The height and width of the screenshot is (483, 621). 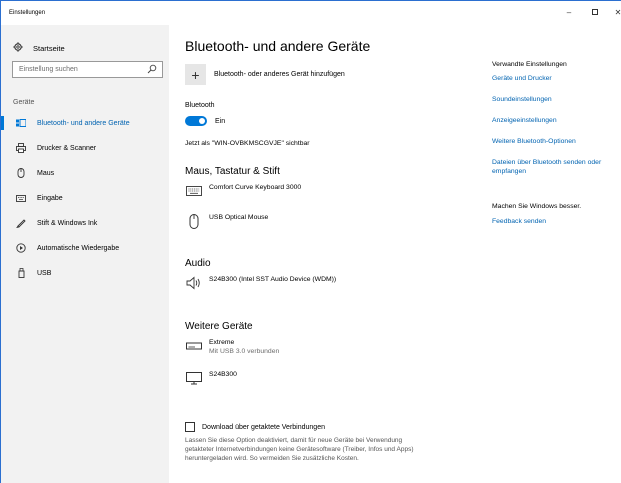 What do you see at coordinates (194, 346) in the screenshot?
I see `usb-drive-icon` at bounding box center [194, 346].